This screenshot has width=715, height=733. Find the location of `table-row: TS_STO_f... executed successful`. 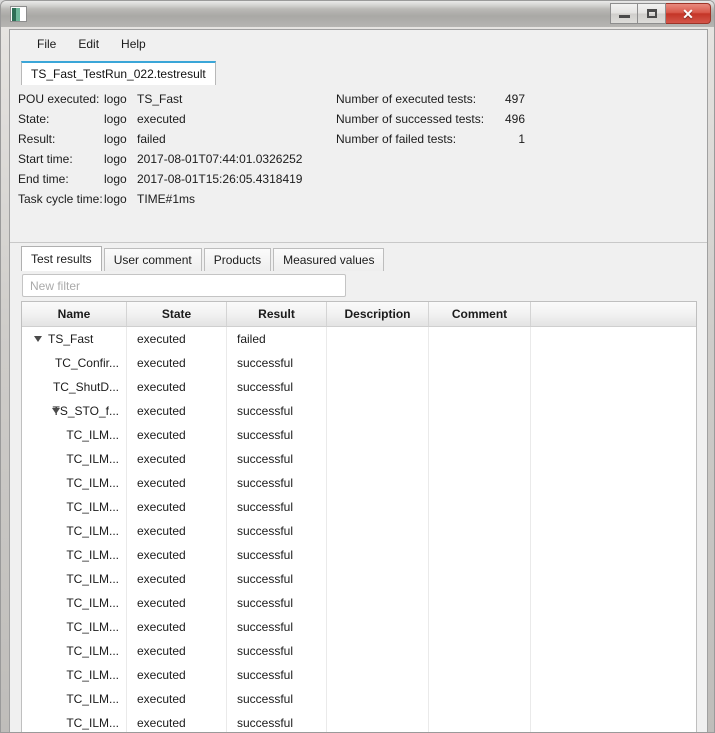

table-row: TS_STO_f... executed successful is located at coordinates (359, 411).